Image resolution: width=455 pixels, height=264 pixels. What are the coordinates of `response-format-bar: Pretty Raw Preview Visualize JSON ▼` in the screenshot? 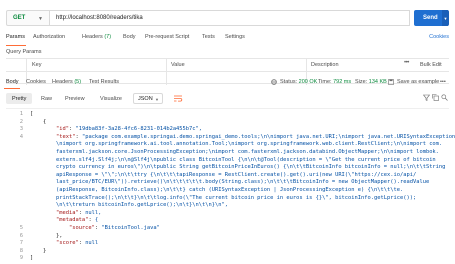 It's located at (227, 99).